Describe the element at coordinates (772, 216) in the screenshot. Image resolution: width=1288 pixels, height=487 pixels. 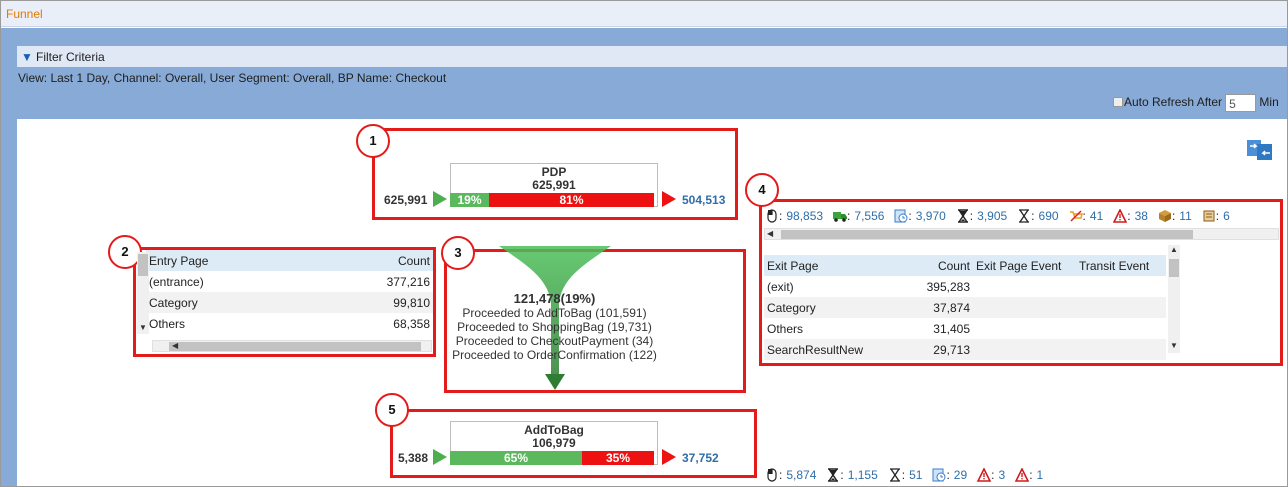
I see `mouse-icon` at that location.